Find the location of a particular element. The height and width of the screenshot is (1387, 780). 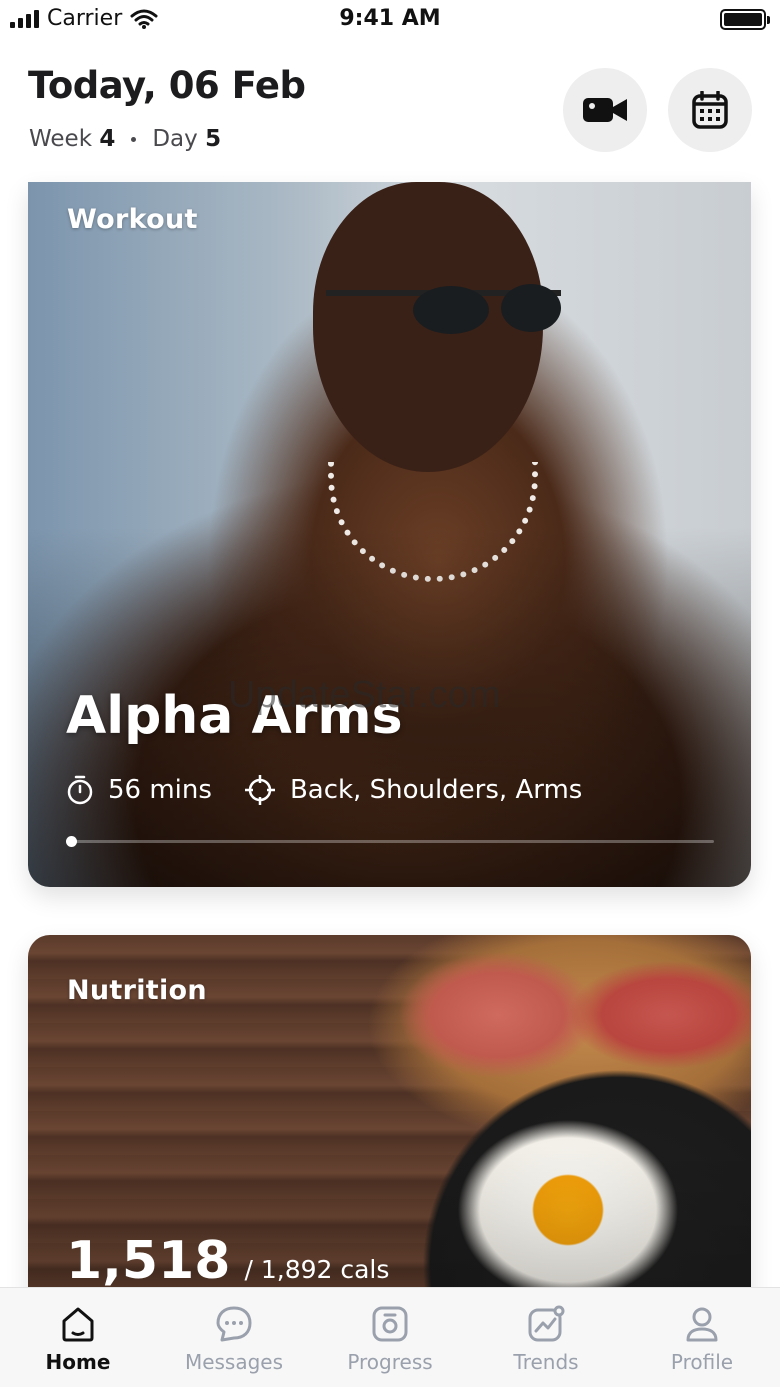

tab-trends: Trends is located at coordinates (546, 1337).